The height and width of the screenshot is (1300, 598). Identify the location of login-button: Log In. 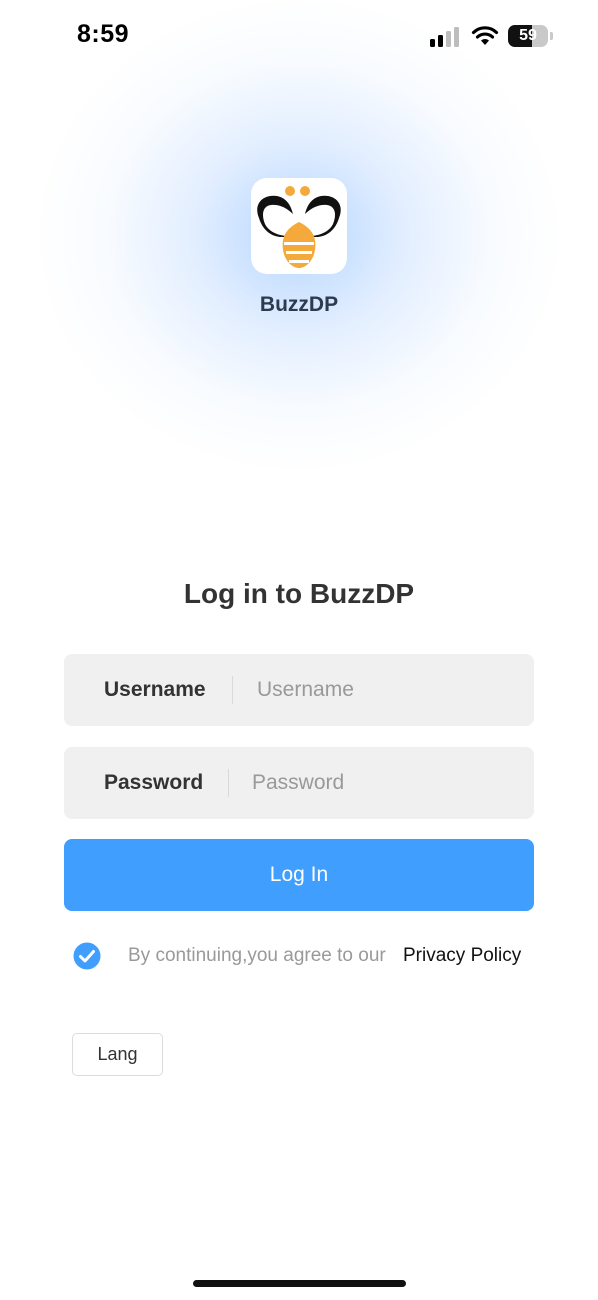
(299, 875).